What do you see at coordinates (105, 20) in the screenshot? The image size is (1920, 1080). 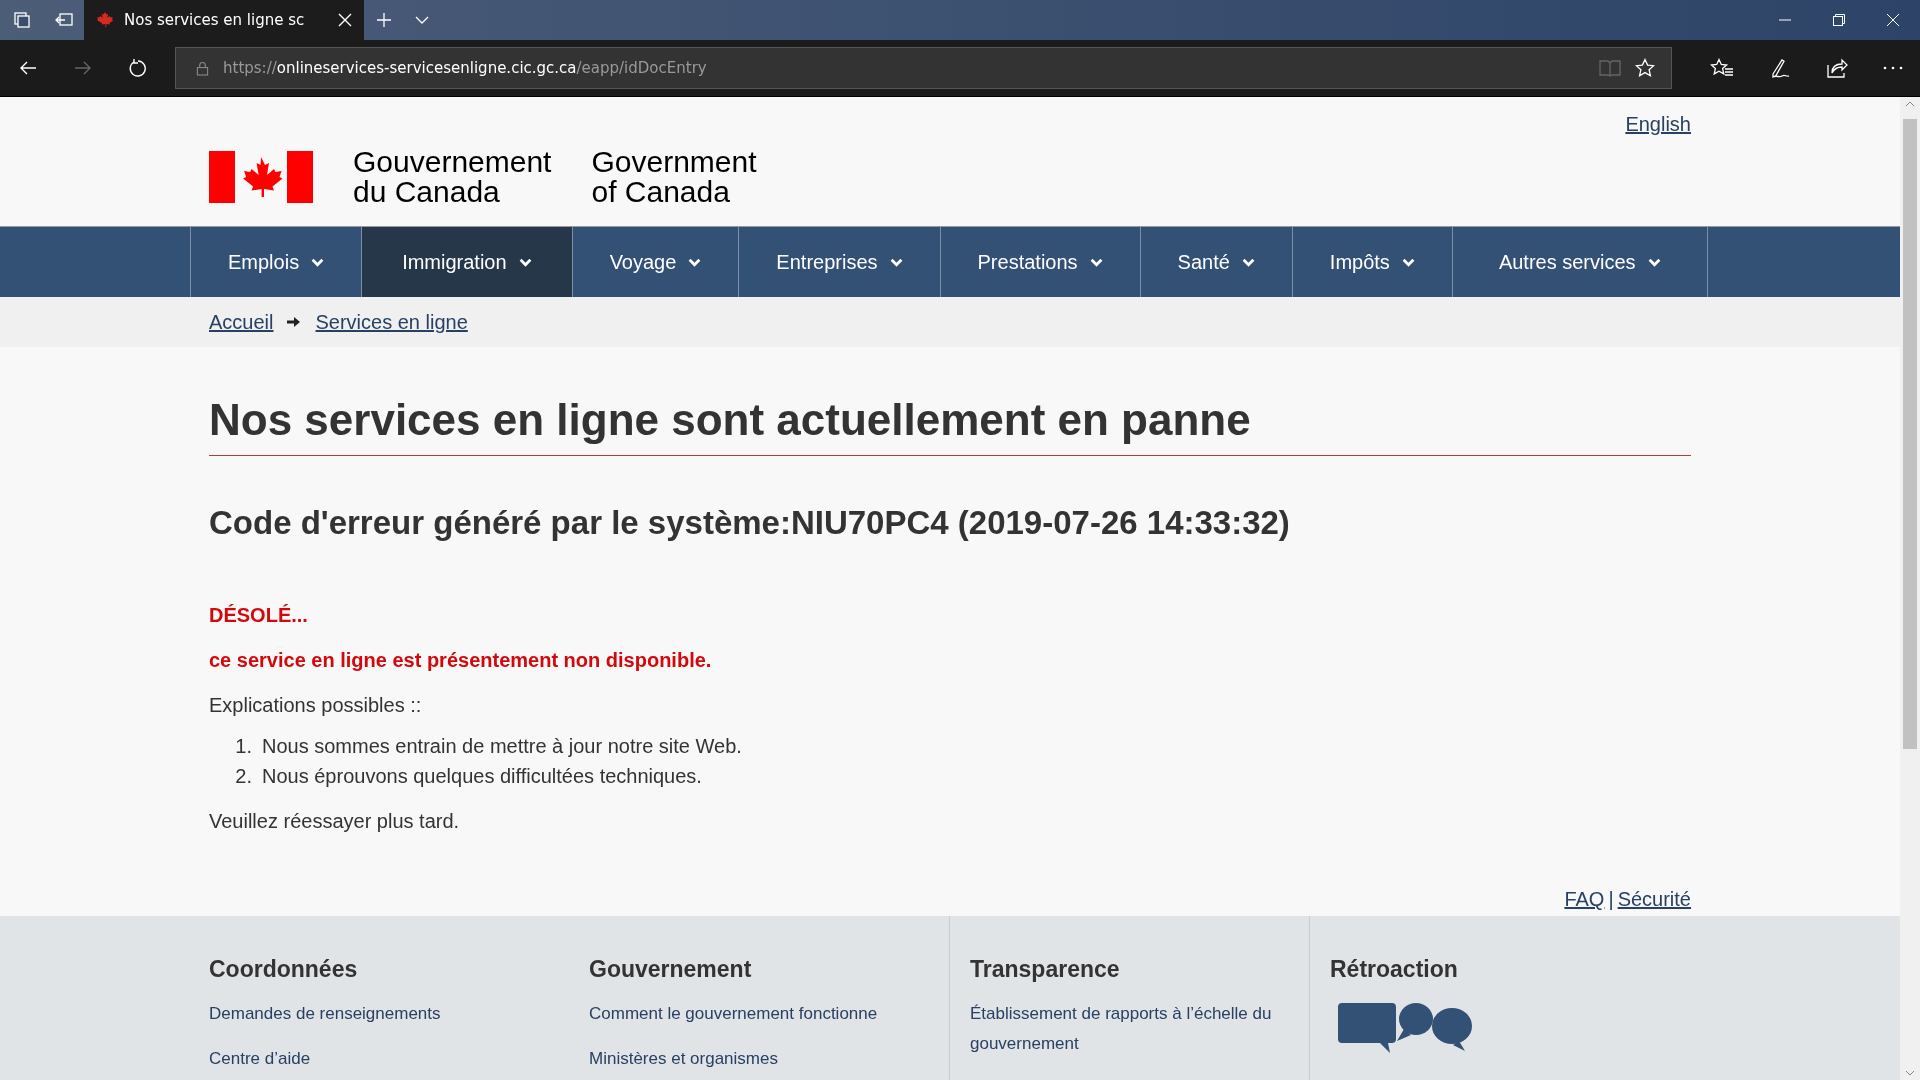 I see `maple-leaf-icon` at bounding box center [105, 20].